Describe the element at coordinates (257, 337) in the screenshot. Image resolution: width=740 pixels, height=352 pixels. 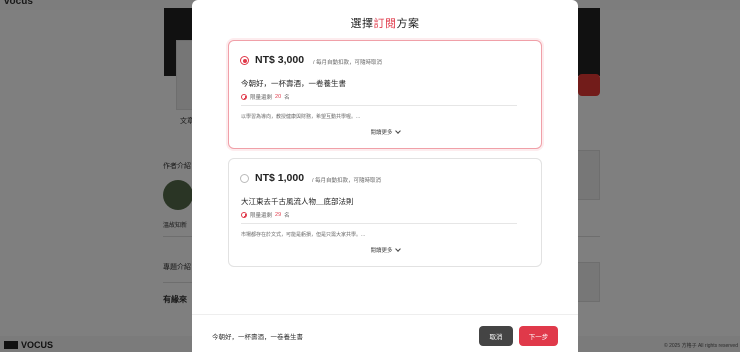
I see `selected-plan-name: 今朝好，一杯壽酒，一卷養生書` at that location.